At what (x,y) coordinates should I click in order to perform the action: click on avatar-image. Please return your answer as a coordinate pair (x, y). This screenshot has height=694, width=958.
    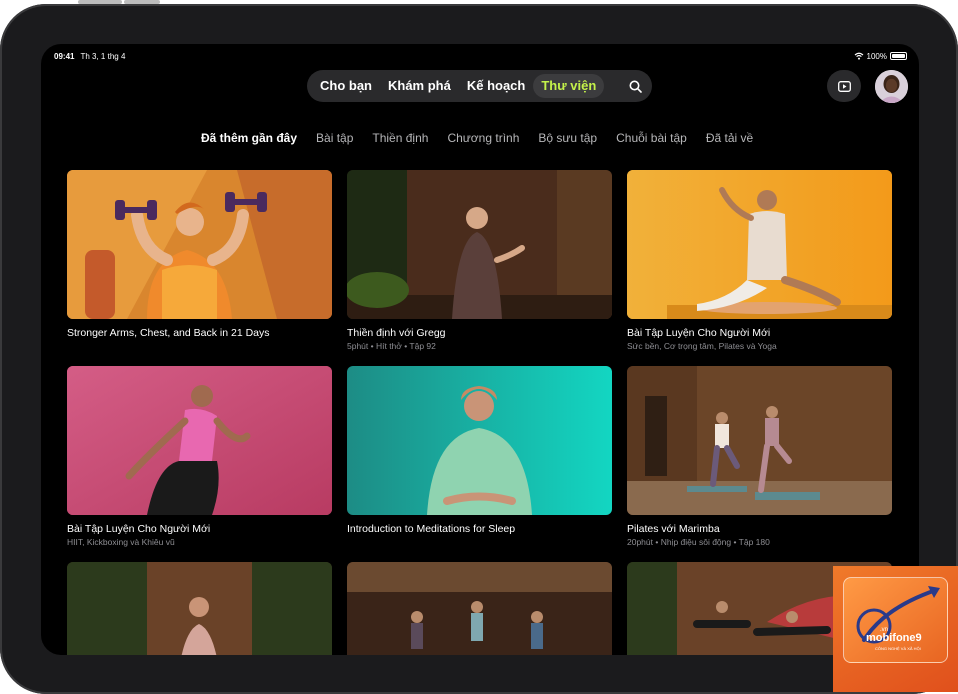
    Looking at the image, I should click on (891, 86).